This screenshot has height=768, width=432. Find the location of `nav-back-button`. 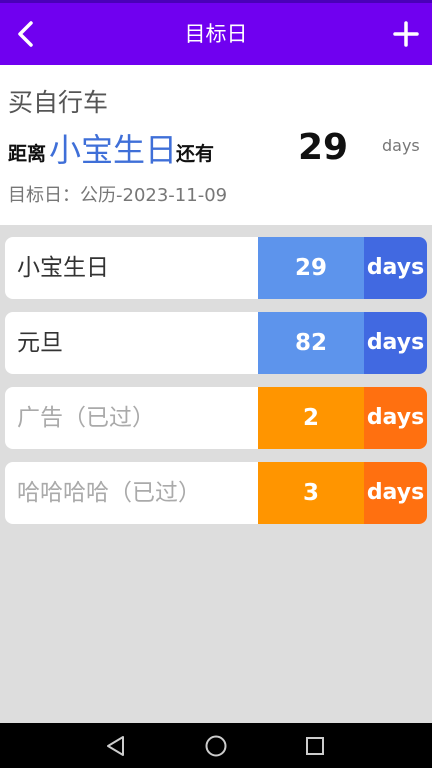

nav-back-button is located at coordinates (116, 746).